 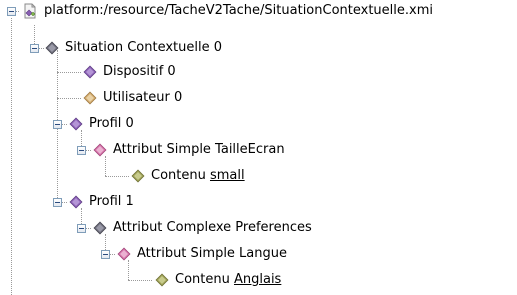 What do you see at coordinates (257, 279) in the screenshot?
I see `contenu-value: Anglais` at bounding box center [257, 279].